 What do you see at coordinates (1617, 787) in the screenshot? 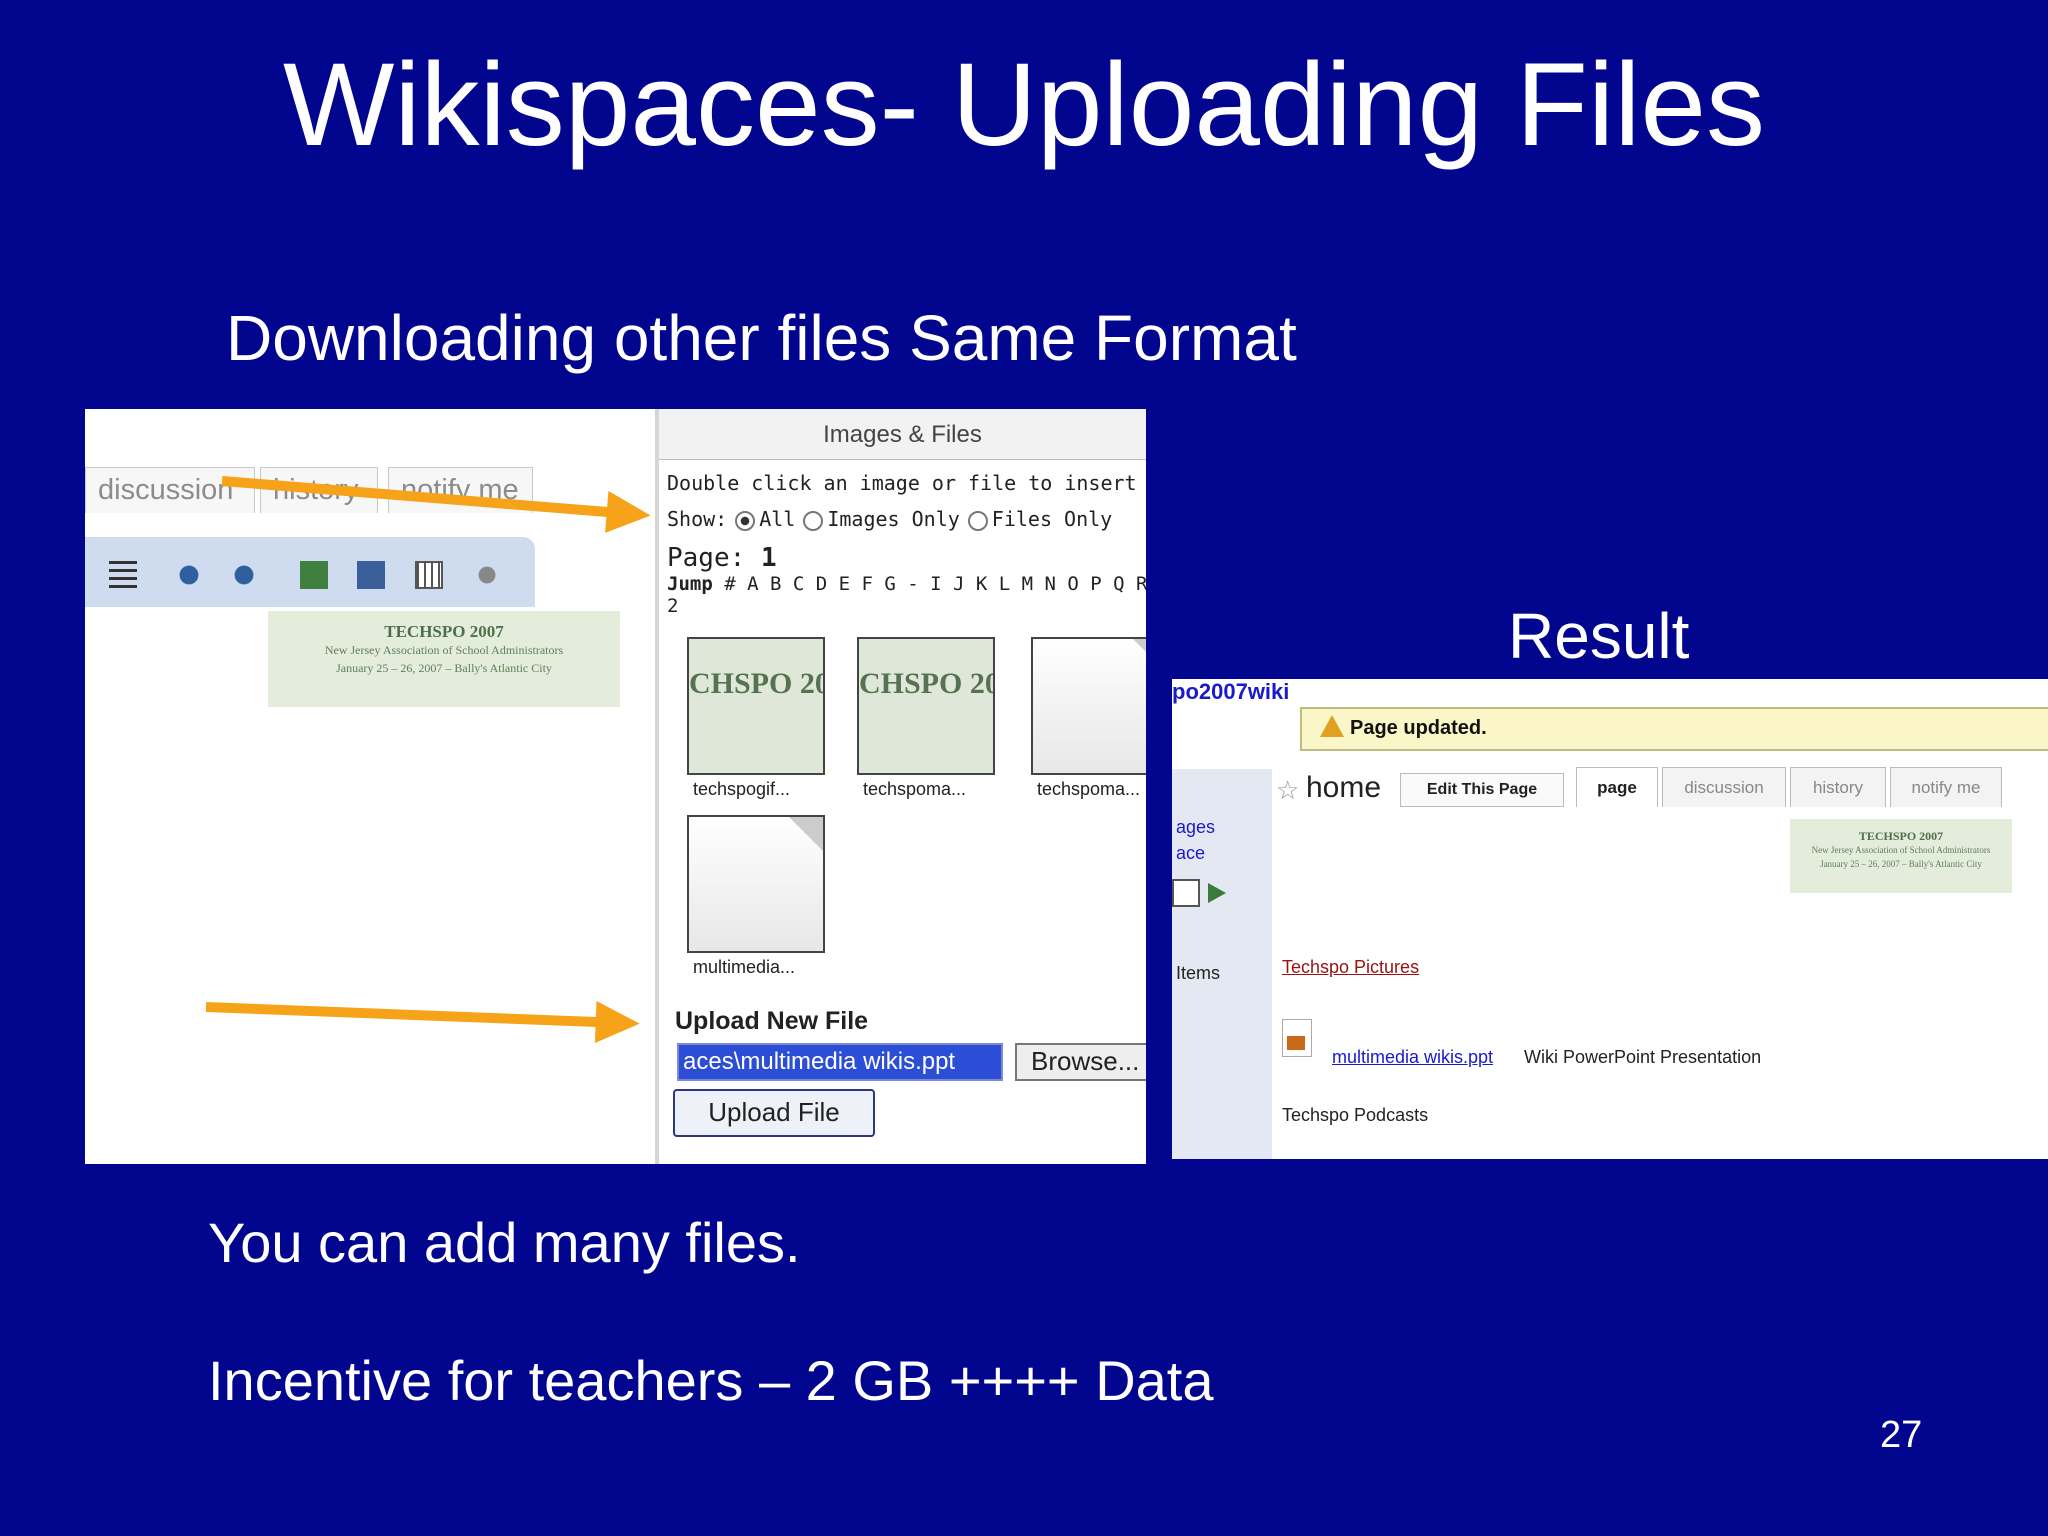
I see `tab-page: page` at bounding box center [1617, 787].